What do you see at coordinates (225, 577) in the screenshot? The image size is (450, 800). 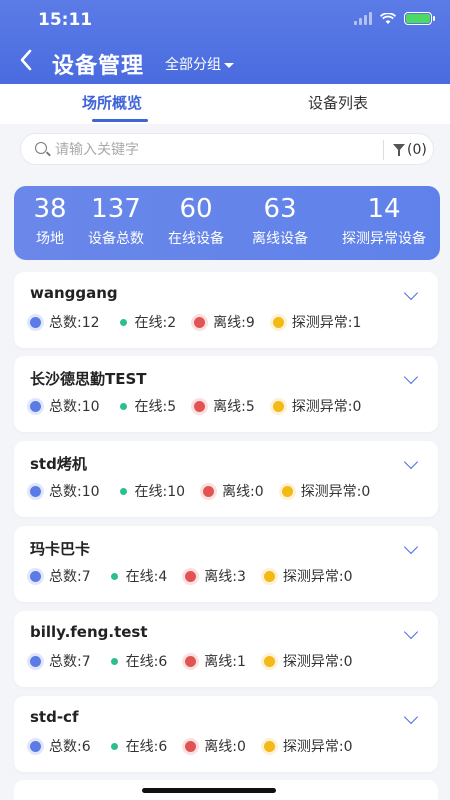 I see `offline-text: 离线:3` at bounding box center [225, 577].